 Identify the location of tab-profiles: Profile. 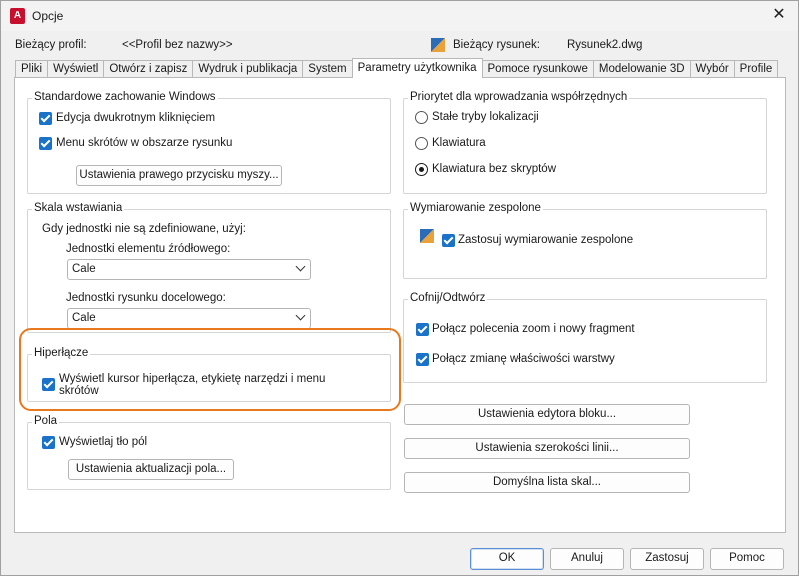
(756, 69).